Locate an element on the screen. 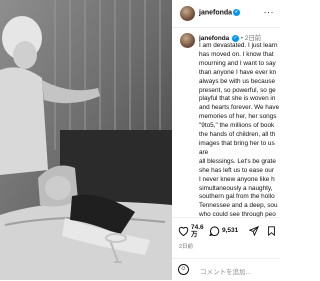 The width and height of the screenshot is (320, 281). caption-line: simultaneously a naughty, is located at coordinates (236, 188).